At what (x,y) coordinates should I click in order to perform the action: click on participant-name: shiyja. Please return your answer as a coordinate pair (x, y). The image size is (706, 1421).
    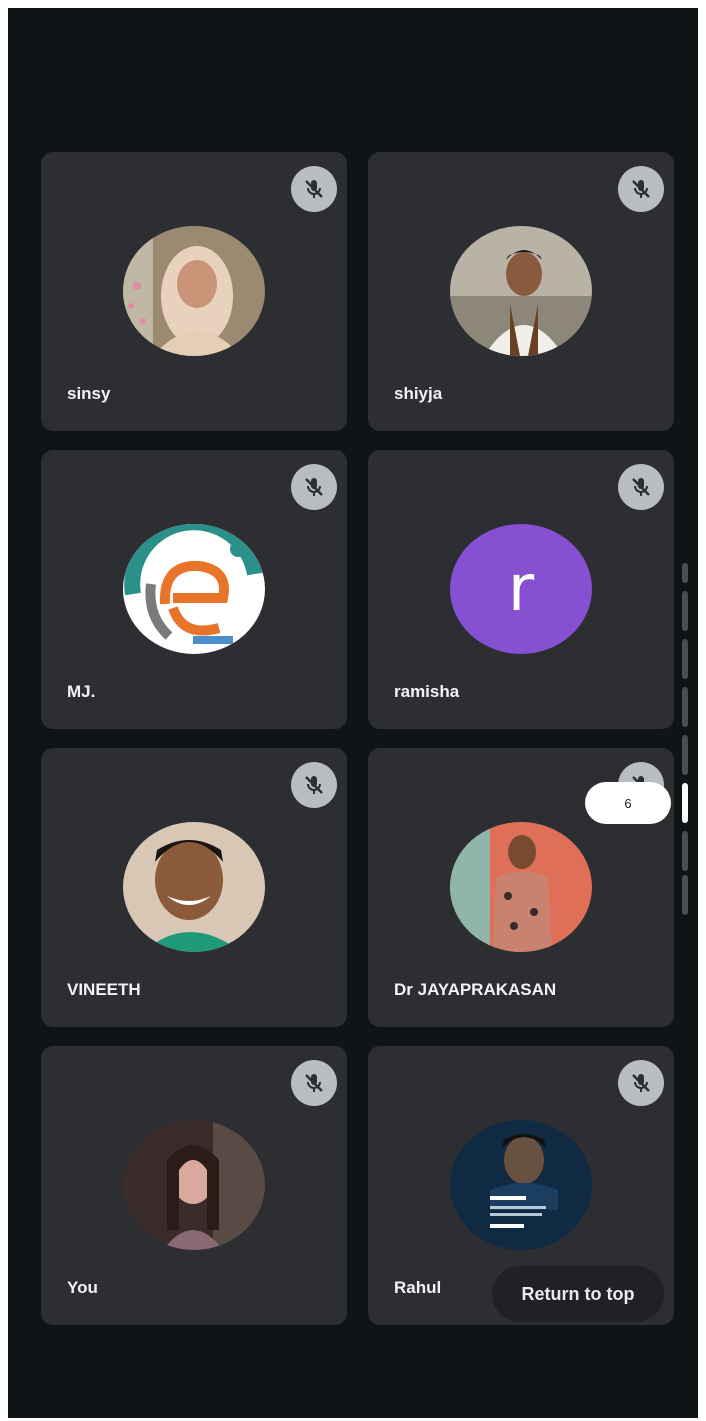
    Looking at the image, I should click on (418, 393).